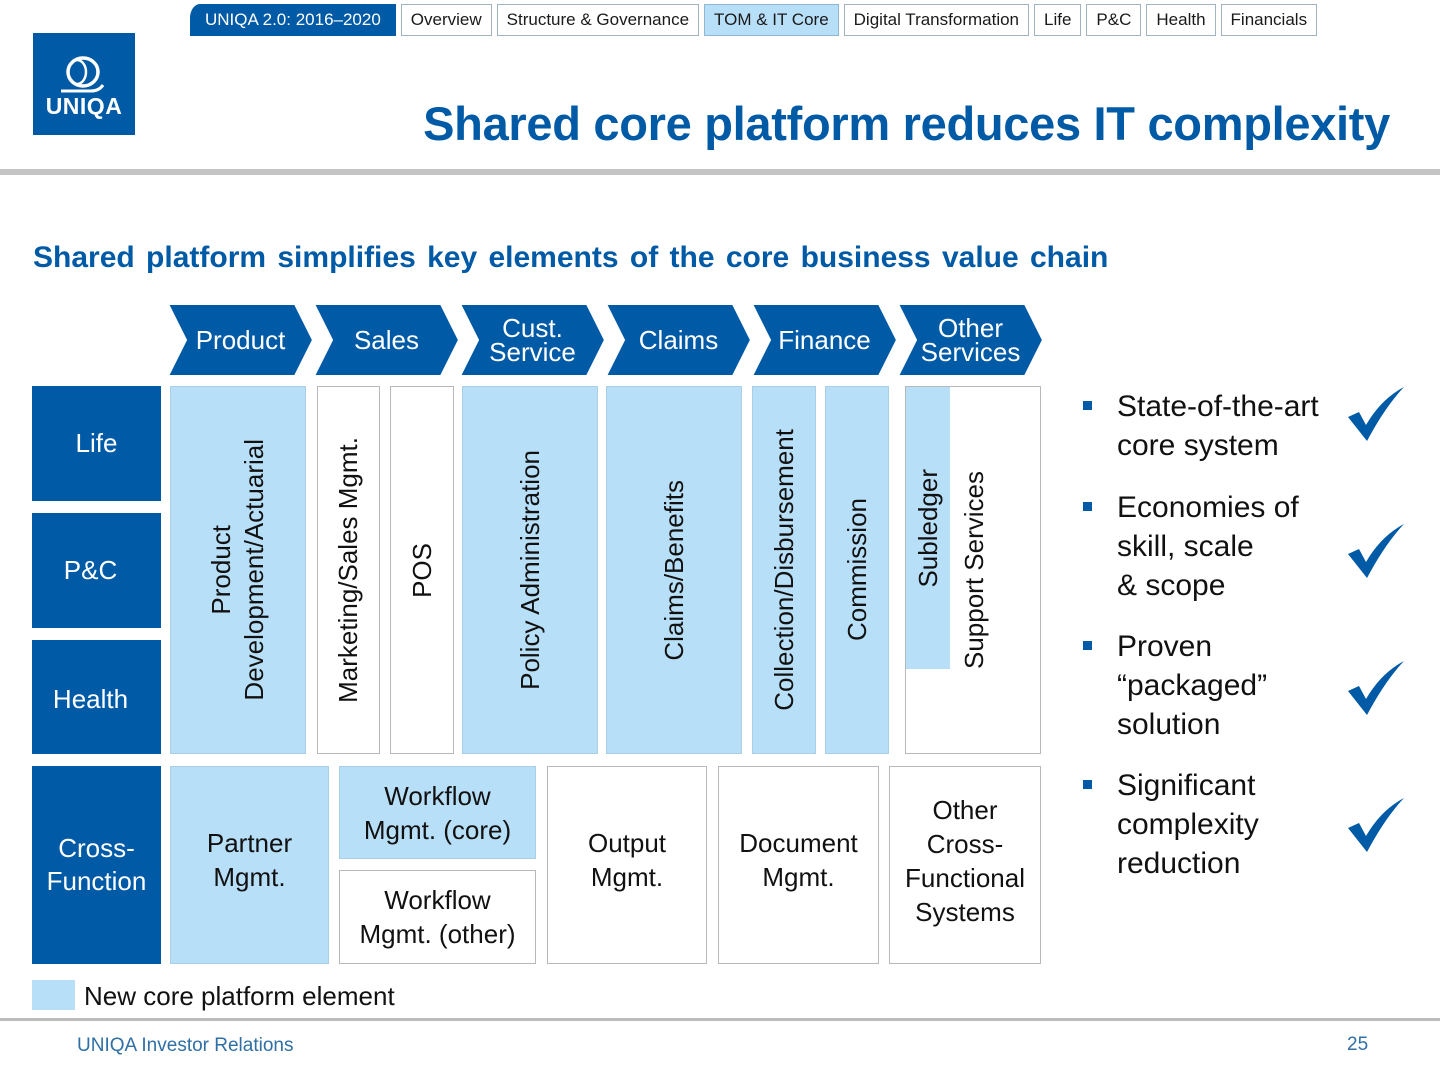 The width and height of the screenshot is (1440, 1080). I want to click on nav-tab-financials: Financials, so click(1269, 20).